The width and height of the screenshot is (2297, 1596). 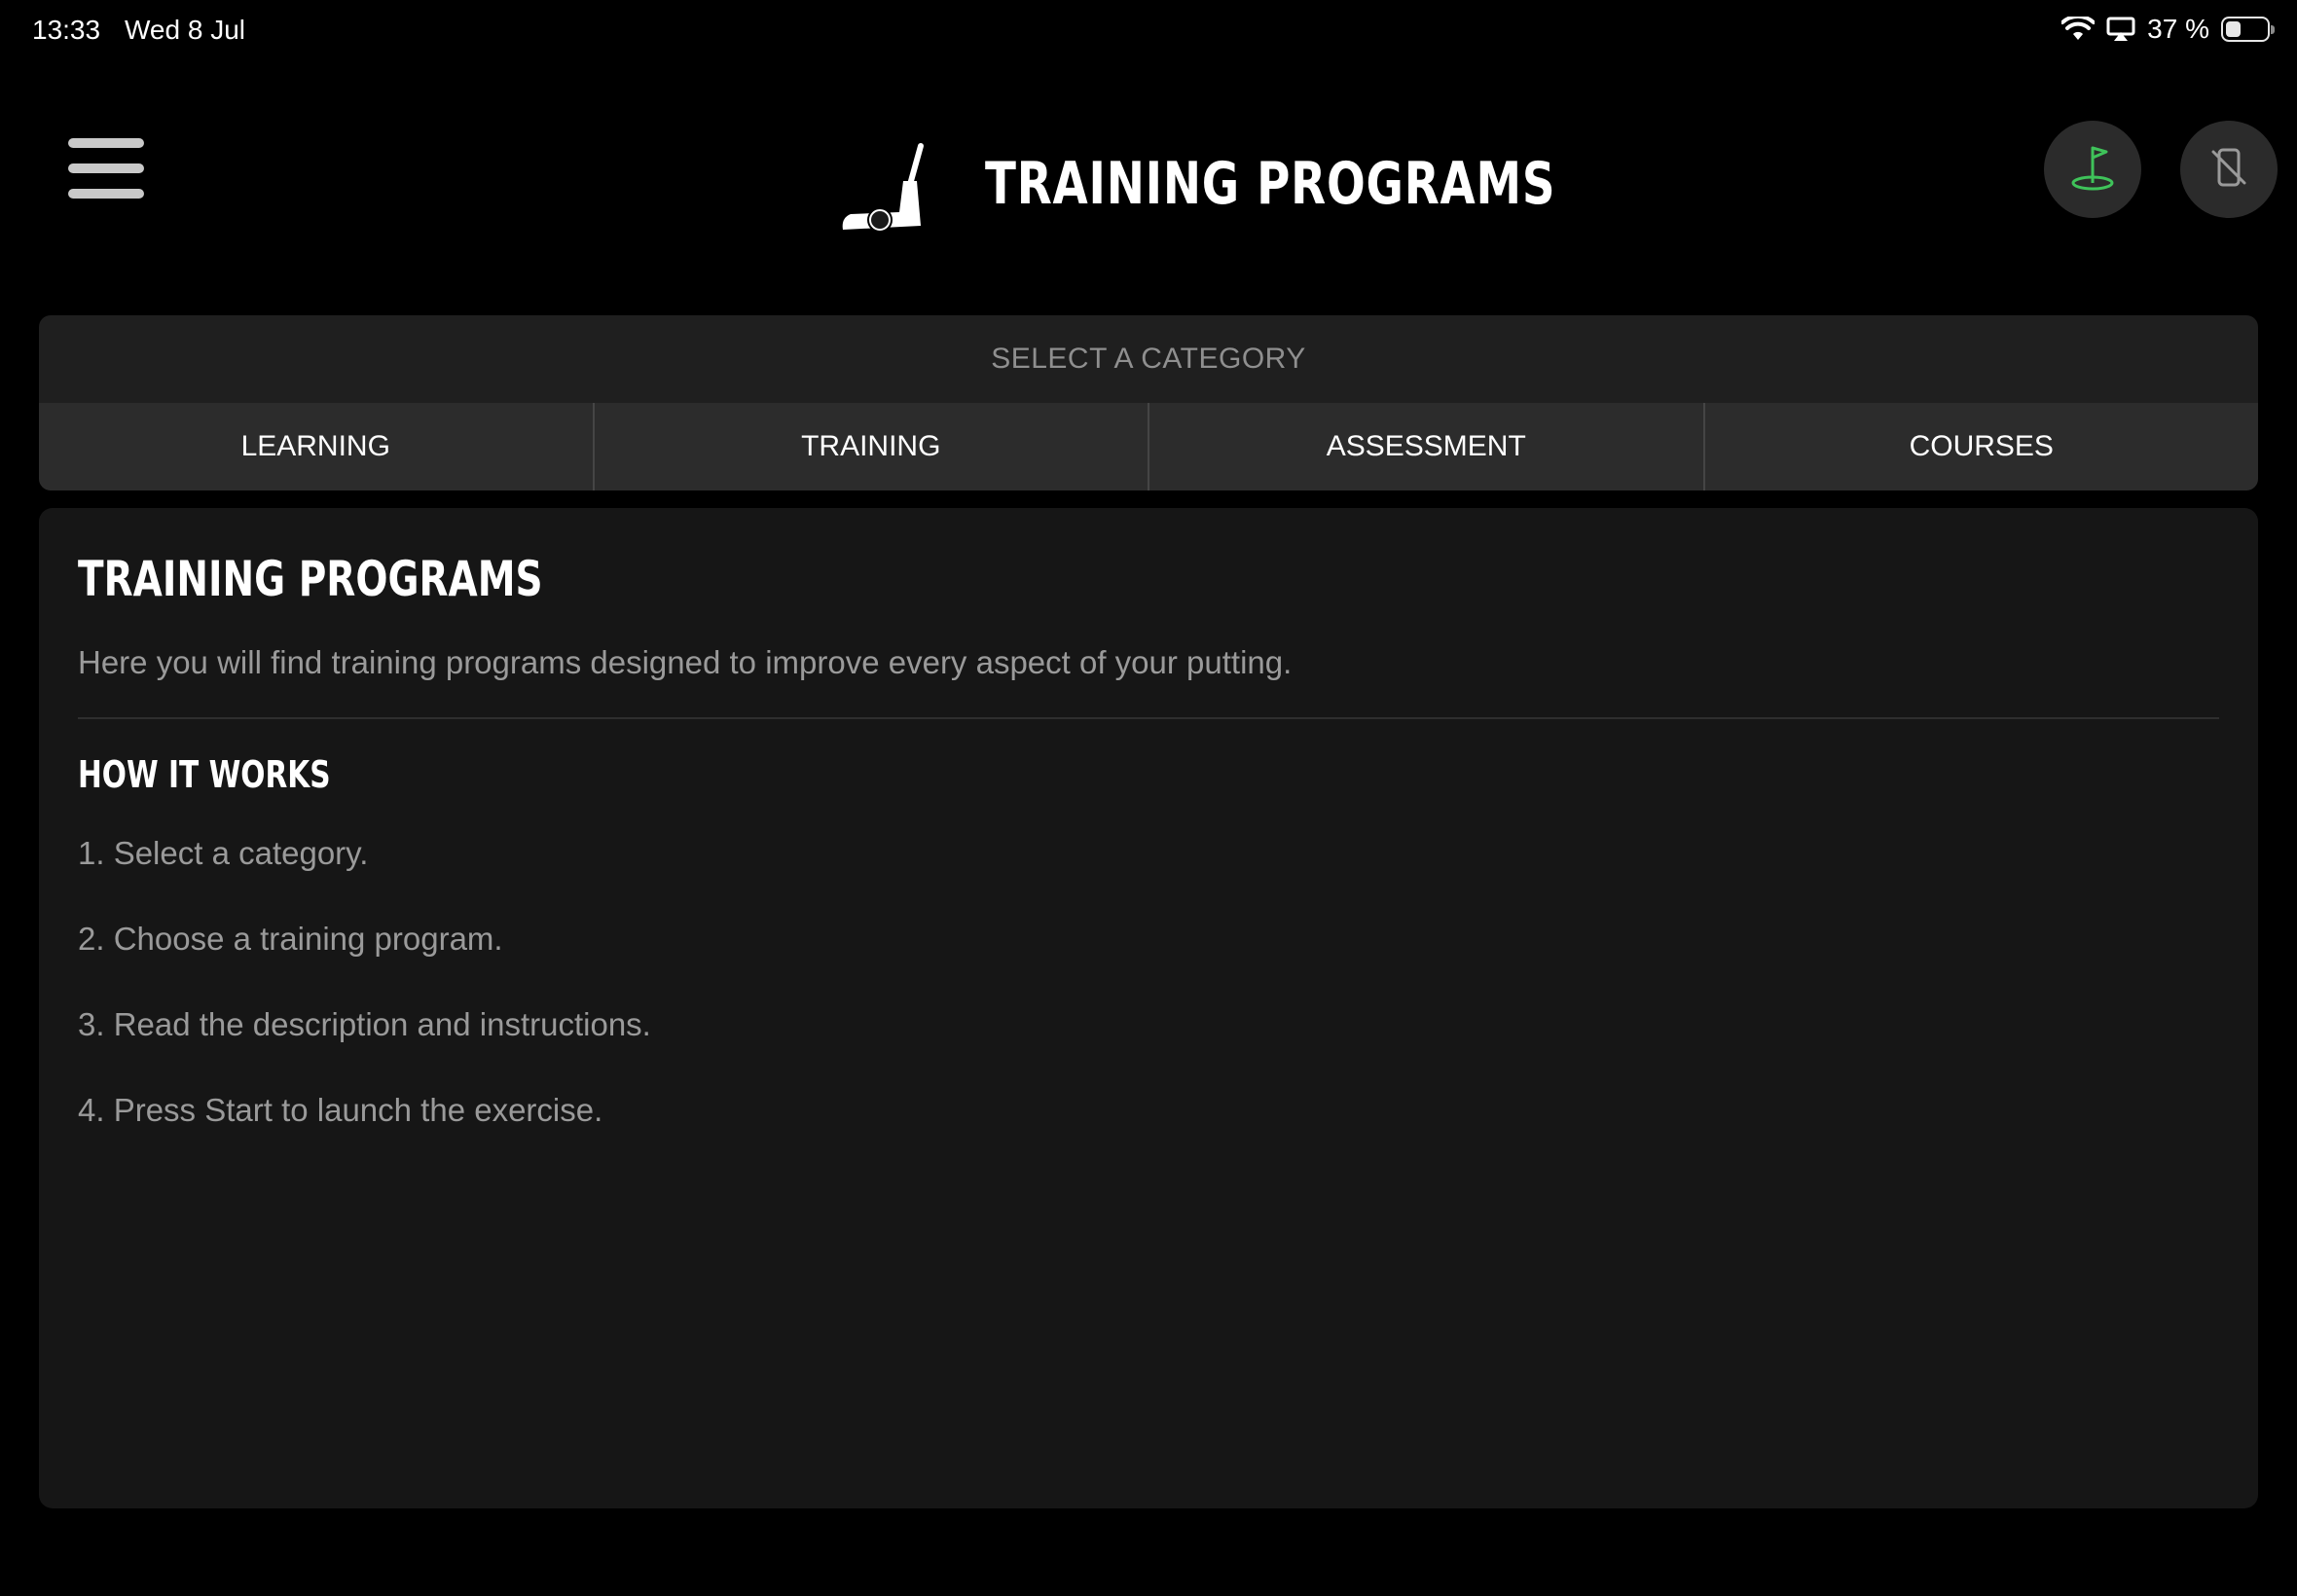 What do you see at coordinates (1982, 447) in the screenshot?
I see `tab-courses: COURSES` at bounding box center [1982, 447].